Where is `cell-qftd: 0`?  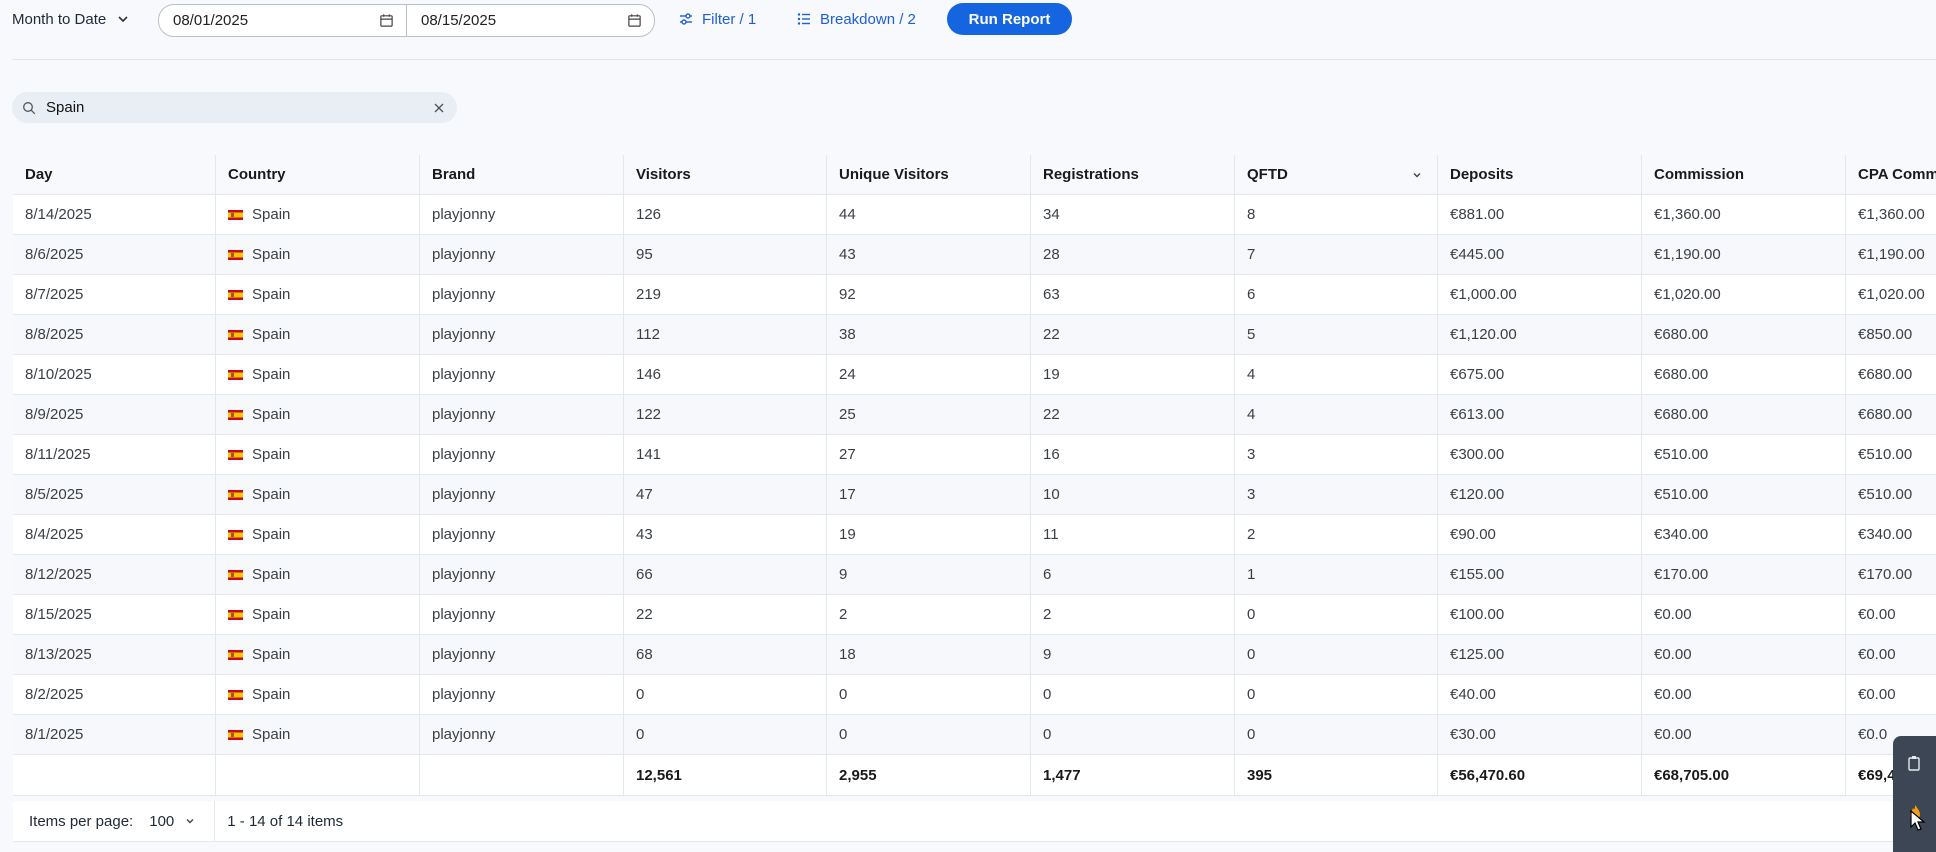 cell-qftd: 0 is located at coordinates (1336, 694).